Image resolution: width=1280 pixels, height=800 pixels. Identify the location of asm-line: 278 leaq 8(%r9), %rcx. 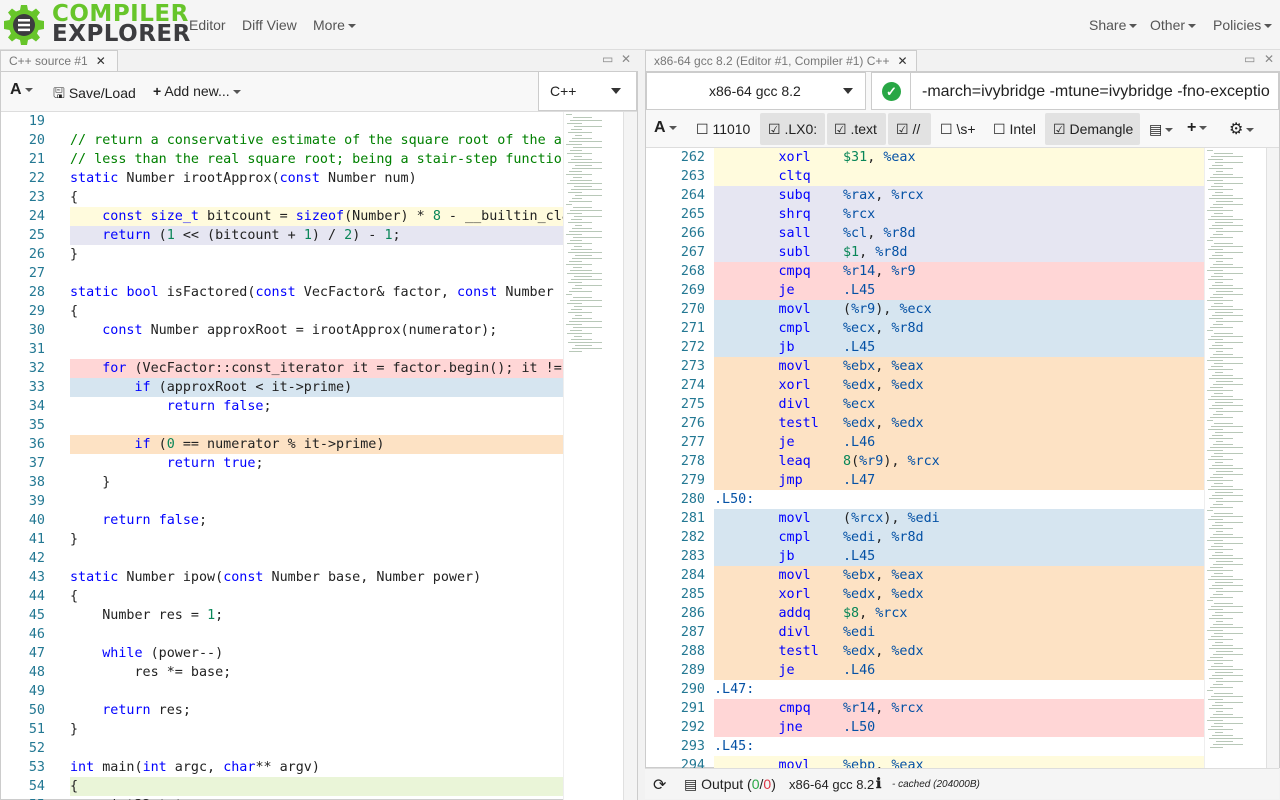
(925, 461).